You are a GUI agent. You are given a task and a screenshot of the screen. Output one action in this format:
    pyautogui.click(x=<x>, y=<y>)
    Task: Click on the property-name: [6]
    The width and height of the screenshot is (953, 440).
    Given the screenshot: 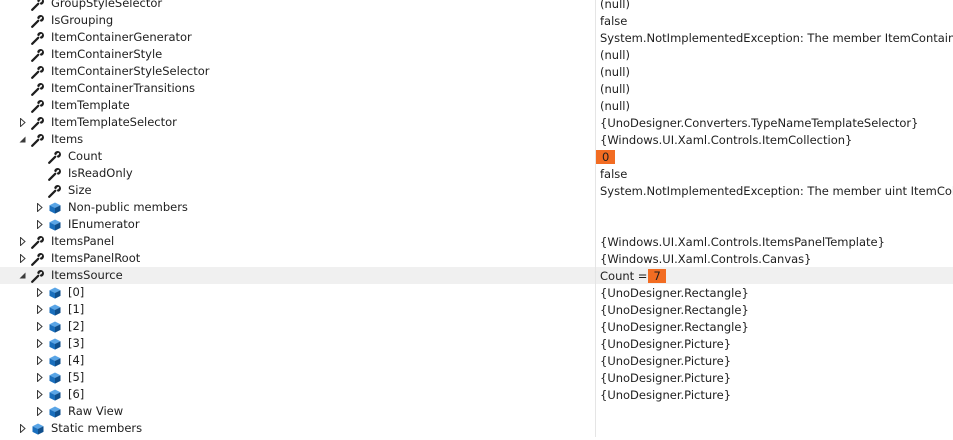 What is the action you would take?
    pyautogui.click(x=76, y=394)
    